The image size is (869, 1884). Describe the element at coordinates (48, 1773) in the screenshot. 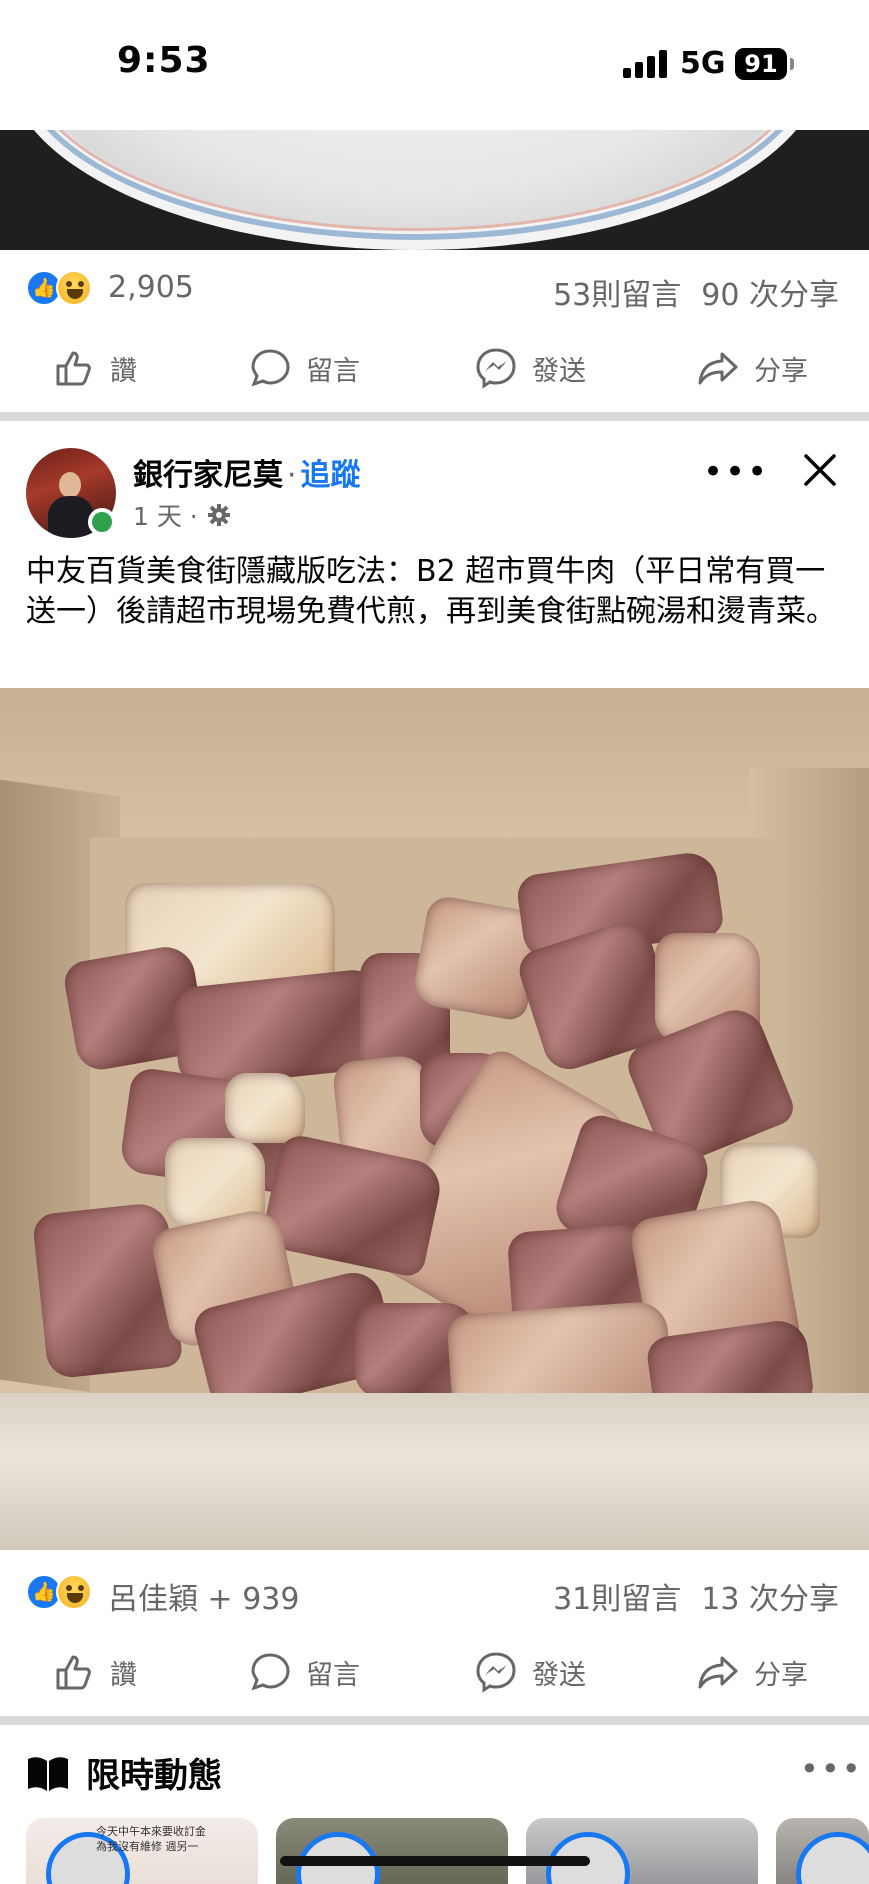

I see `book-icon` at that location.